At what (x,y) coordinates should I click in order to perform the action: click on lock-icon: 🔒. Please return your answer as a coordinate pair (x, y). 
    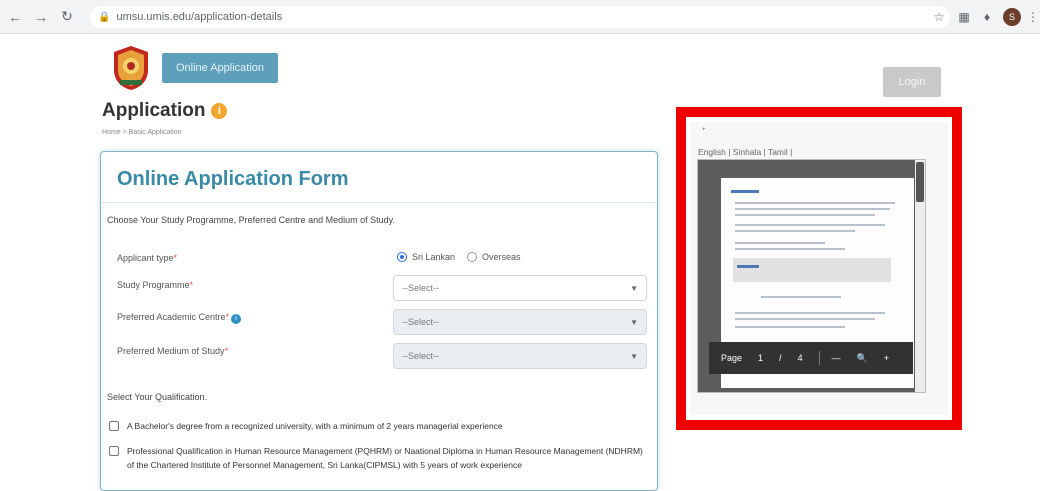
    Looking at the image, I should click on (104, 17).